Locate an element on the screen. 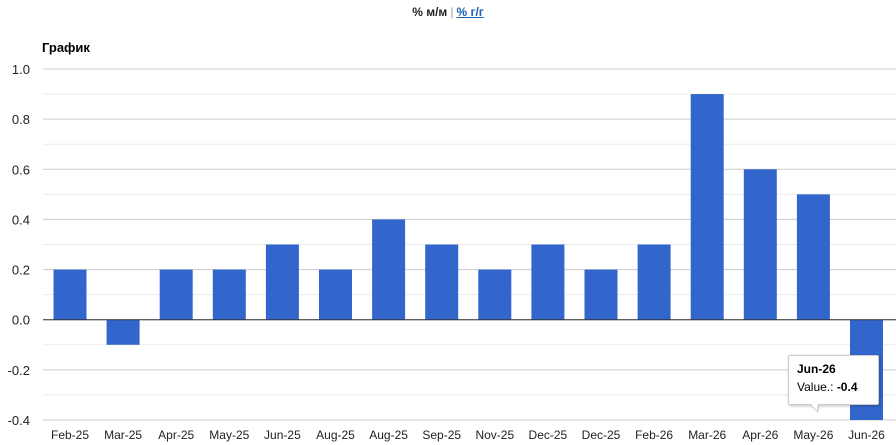 The image size is (896, 445). y-tick-label: 0.0 is located at coordinates (21, 320).